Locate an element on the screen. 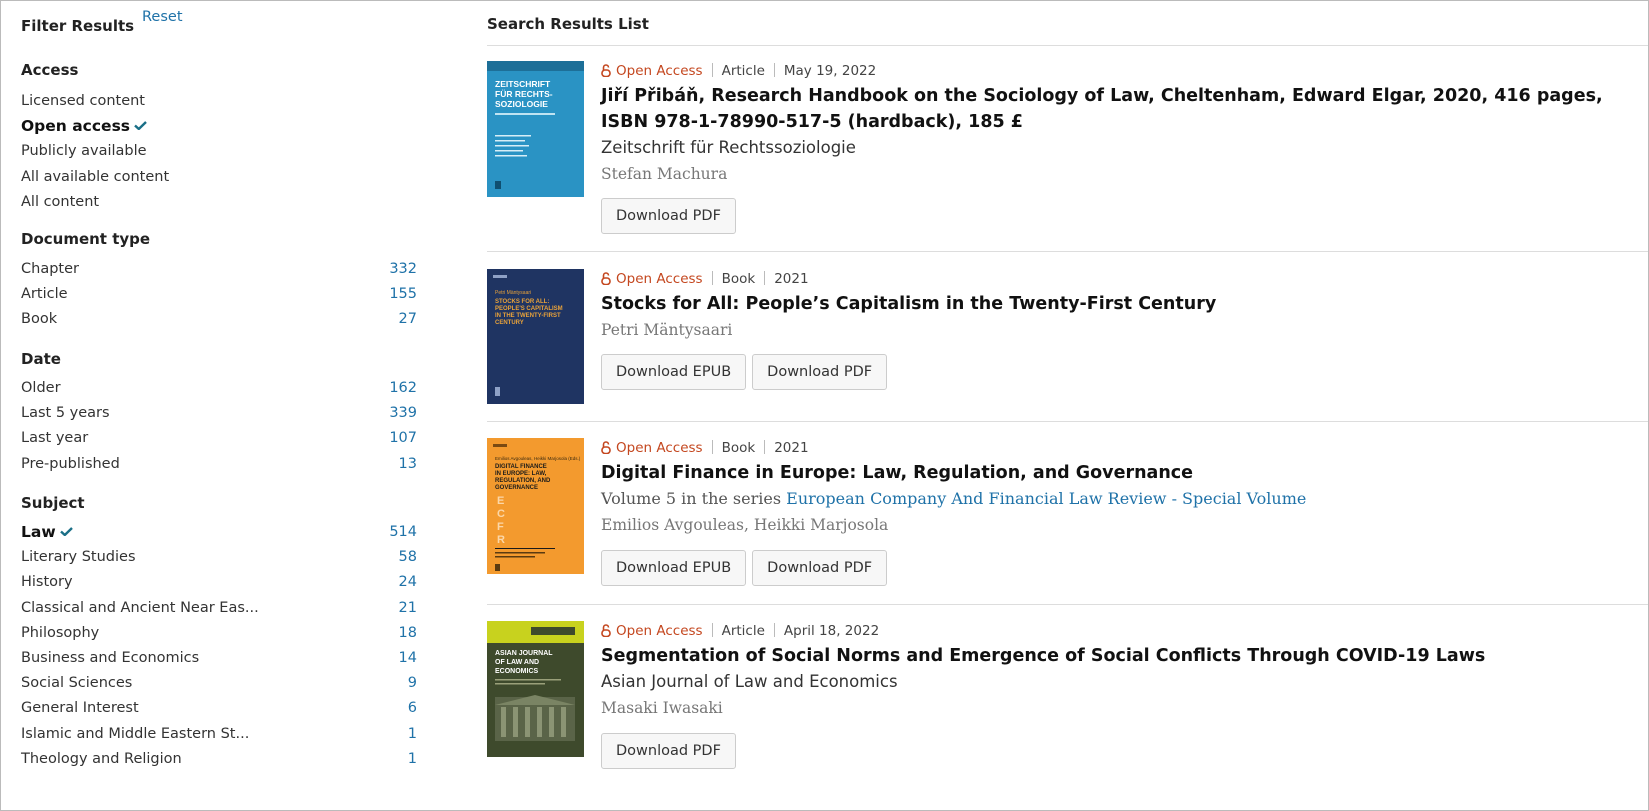  access-option-selected: Open access is located at coordinates (219, 126).